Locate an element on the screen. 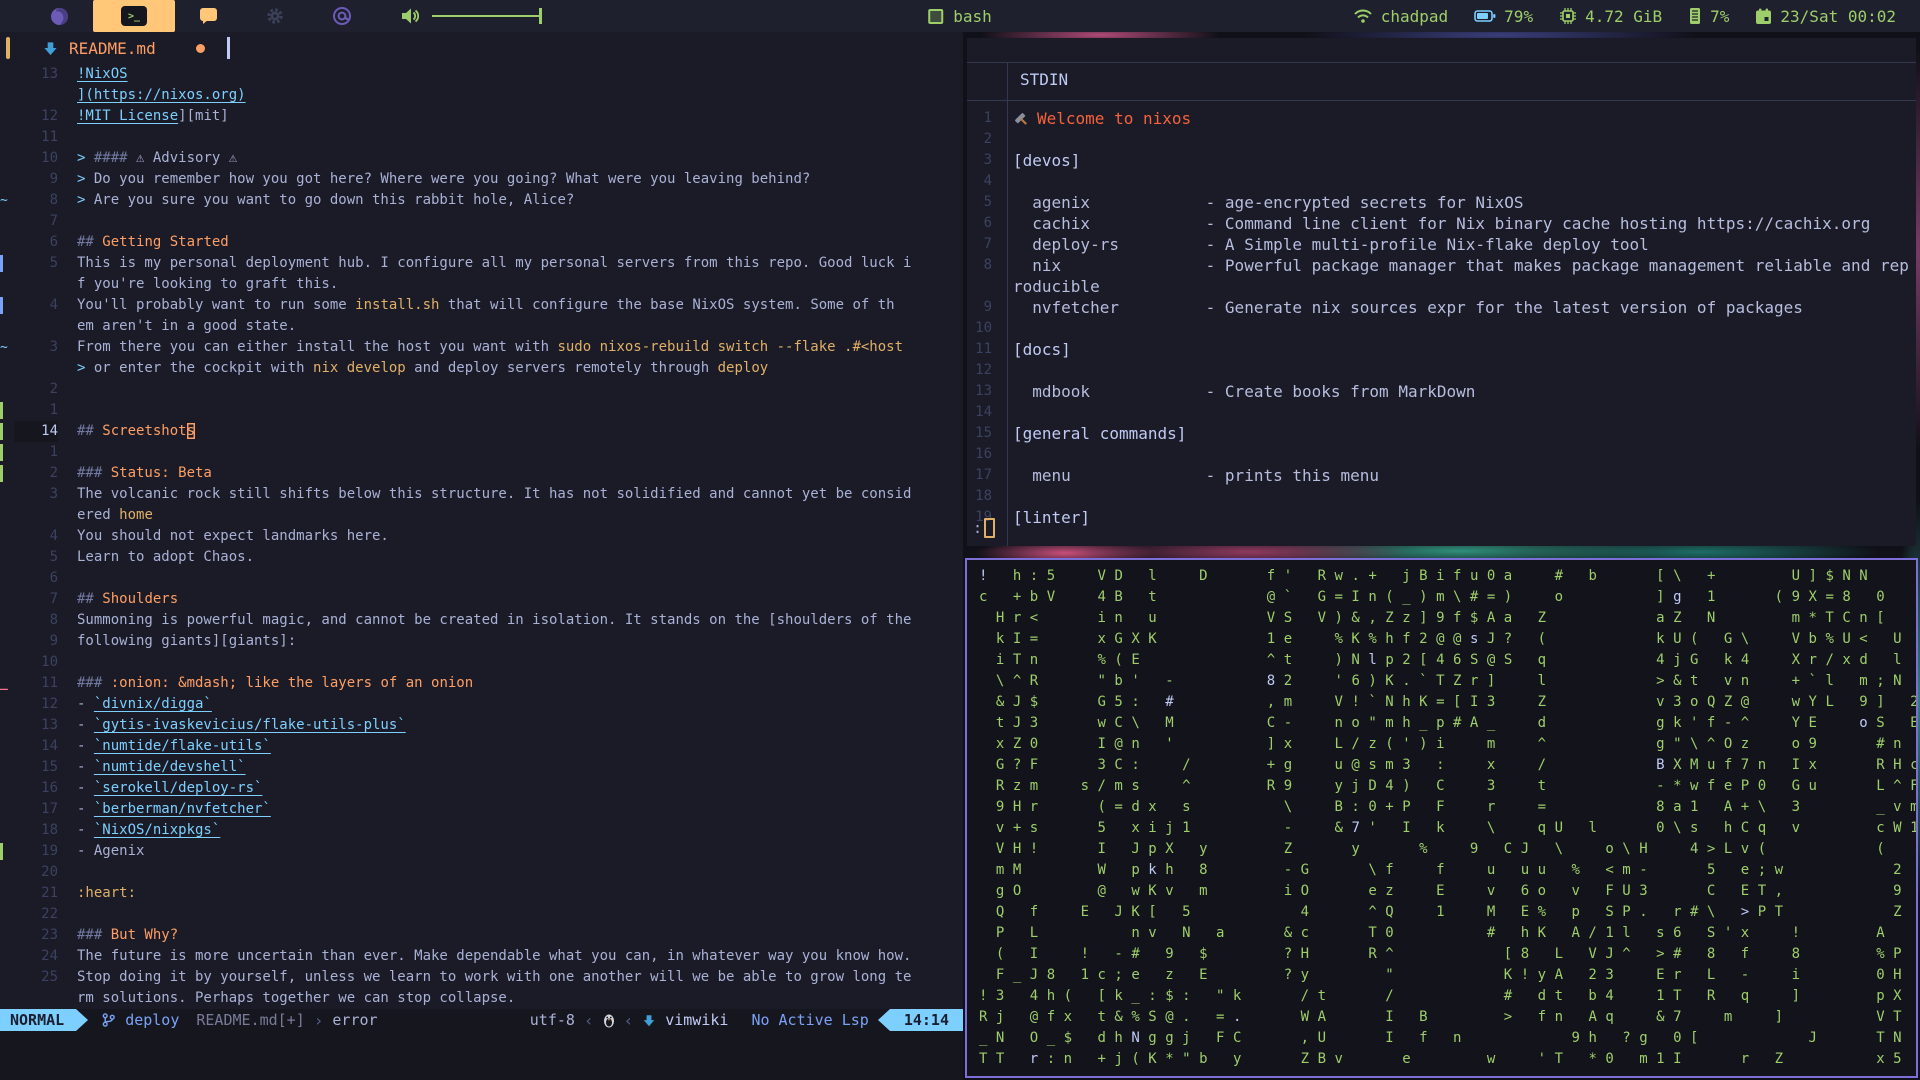  editor-line: 2 is located at coordinates (481, 389).